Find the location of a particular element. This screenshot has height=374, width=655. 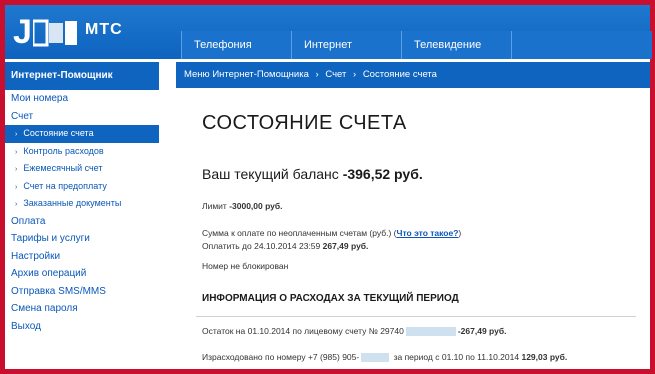

sidebar-item: Архив операций is located at coordinates (82, 274).